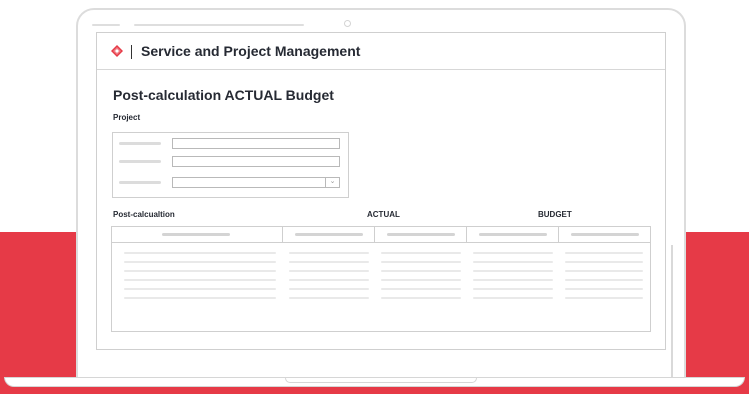 Image resolution: width=749 pixels, height=394 pixels. What do you see at coordinates (381, 51) in the screenshot?
I see `app-header: Service and Project Management` at bounding box center [381, 51].